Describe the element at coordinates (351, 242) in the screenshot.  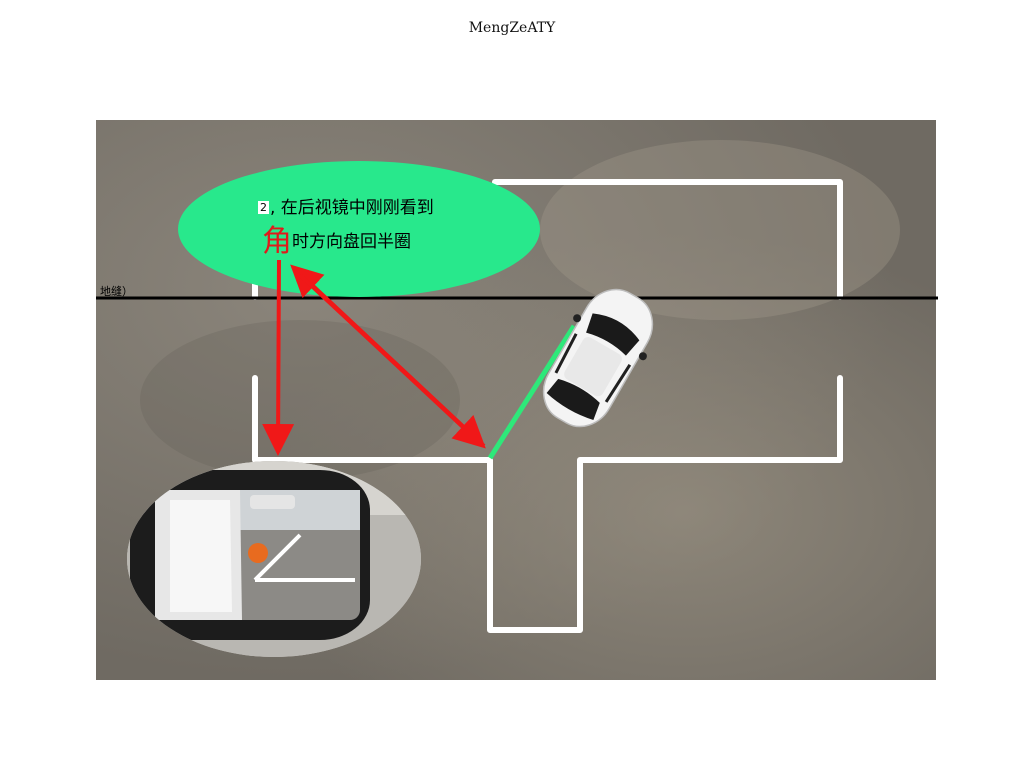
I see `callout-line-2-text: 时方向盘回半圈` at that location.